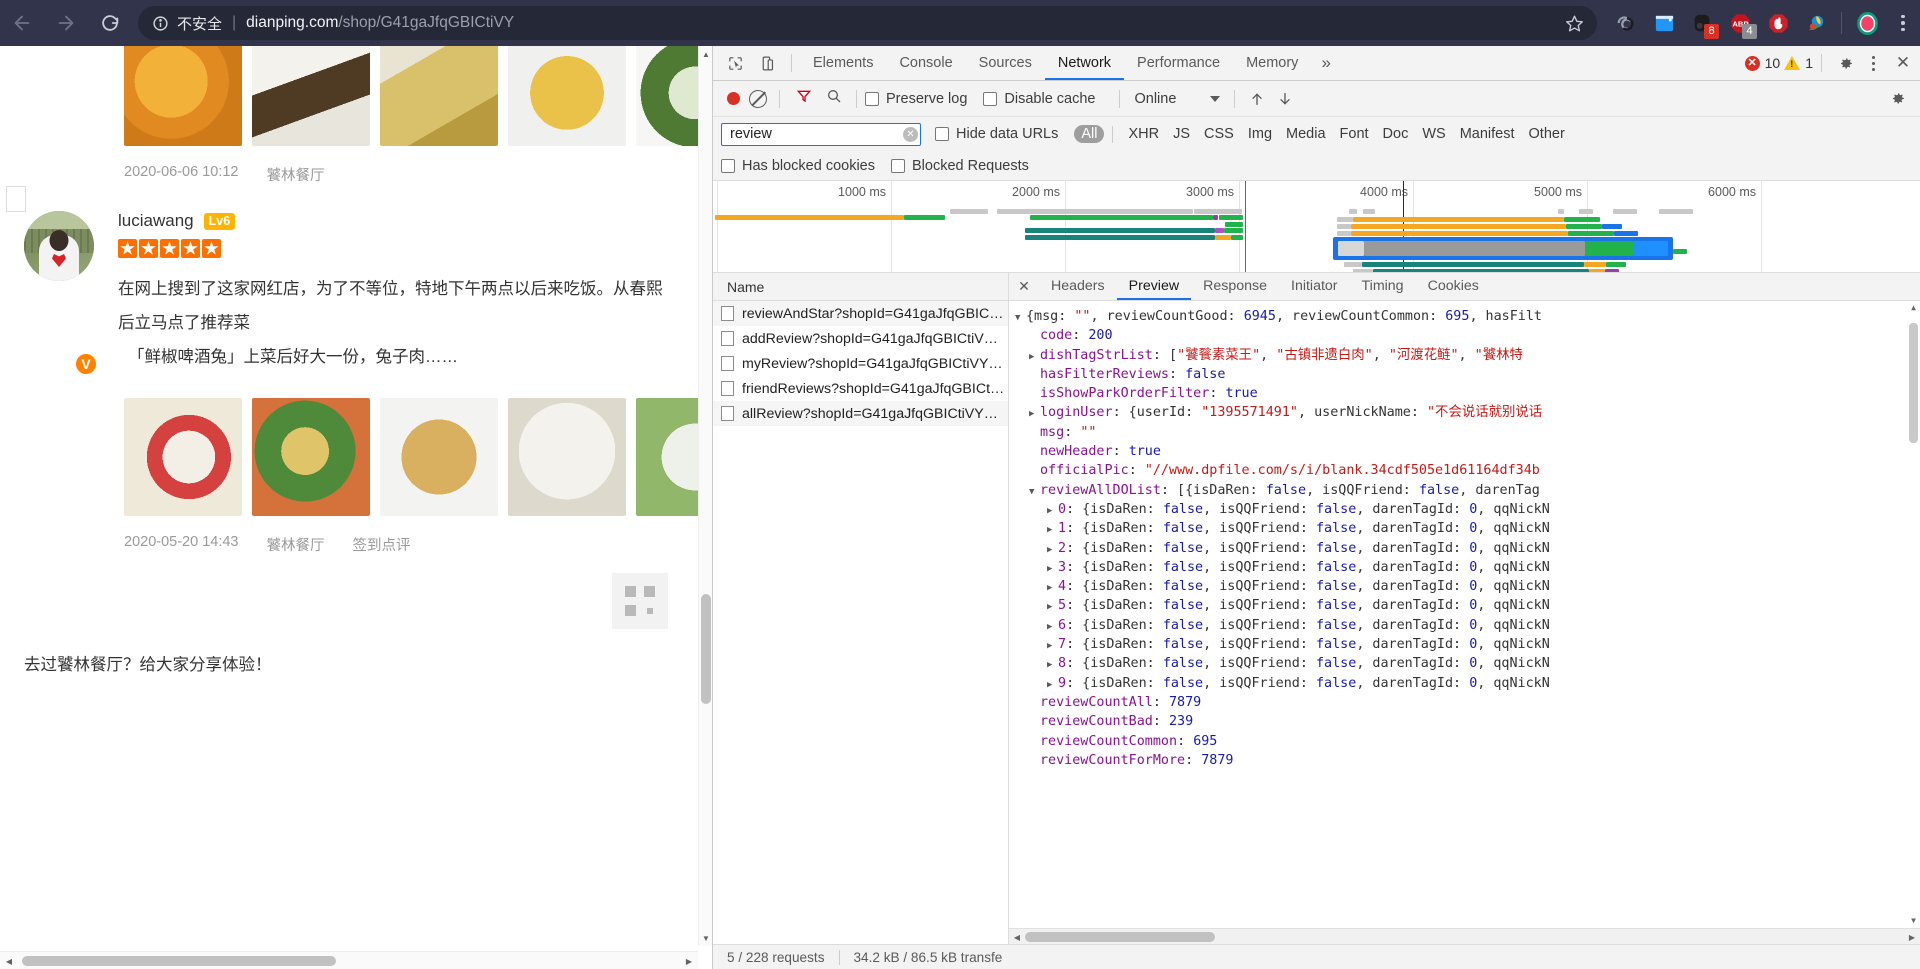  What do you see at coordinates (767, 63) in the screenshot?
I see `device-toolbar-icon` at bounding box center [767, 63].